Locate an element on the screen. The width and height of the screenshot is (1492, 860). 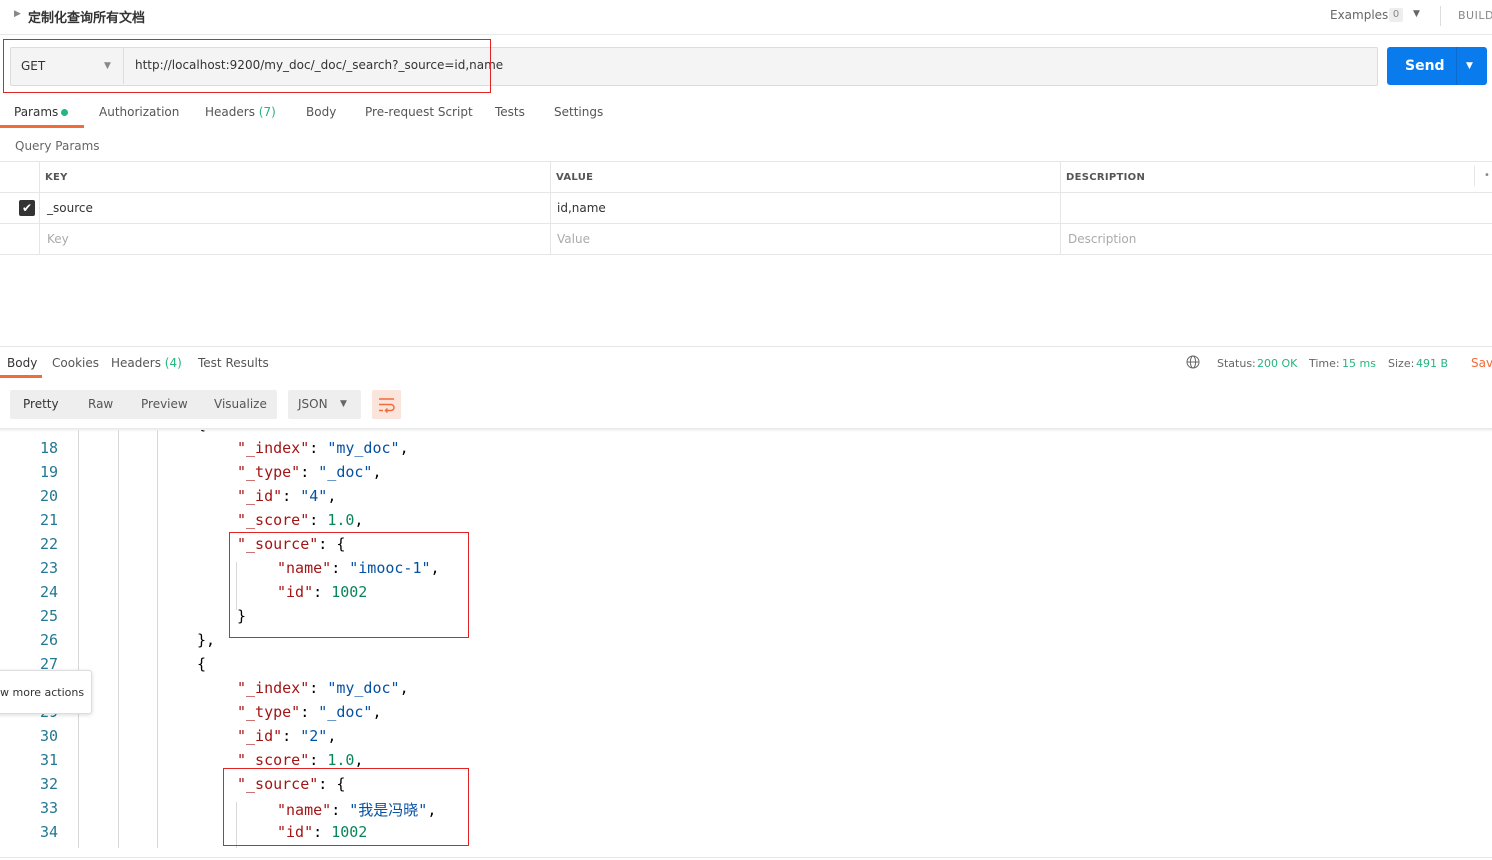
more-options-icon: • is located at coordinates (1487, 175).